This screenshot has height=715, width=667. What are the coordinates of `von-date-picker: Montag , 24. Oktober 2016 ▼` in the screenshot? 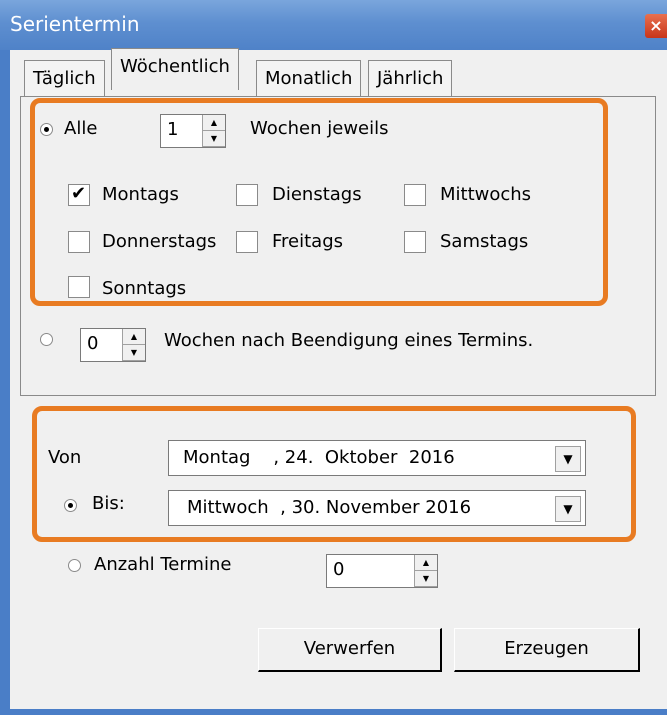 It's located at (377, 458).